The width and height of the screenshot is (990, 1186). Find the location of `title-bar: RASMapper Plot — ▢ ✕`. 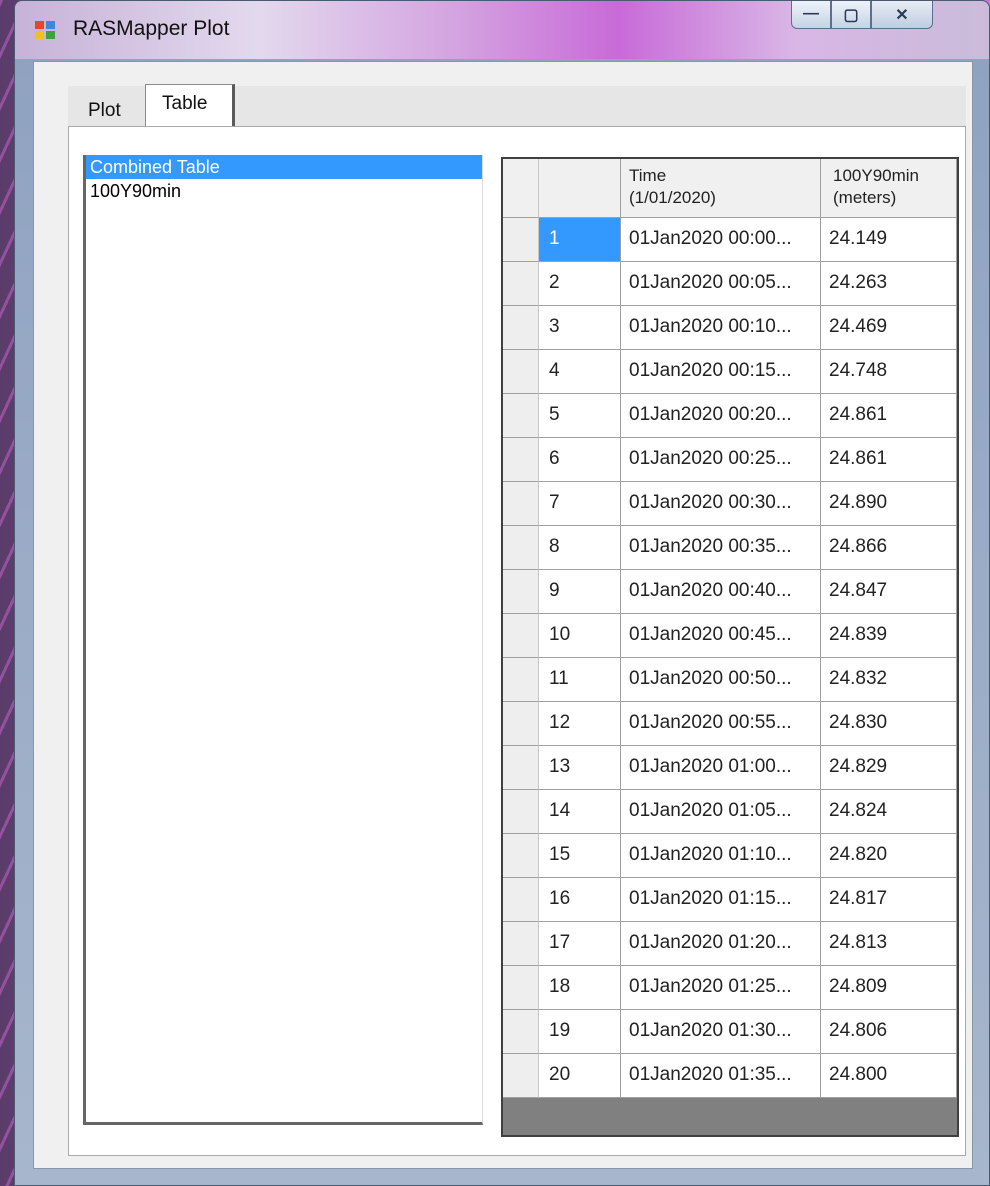

title-bar: RASMapper Plot — ▢ ✕ is located at coordinates (502, 30).